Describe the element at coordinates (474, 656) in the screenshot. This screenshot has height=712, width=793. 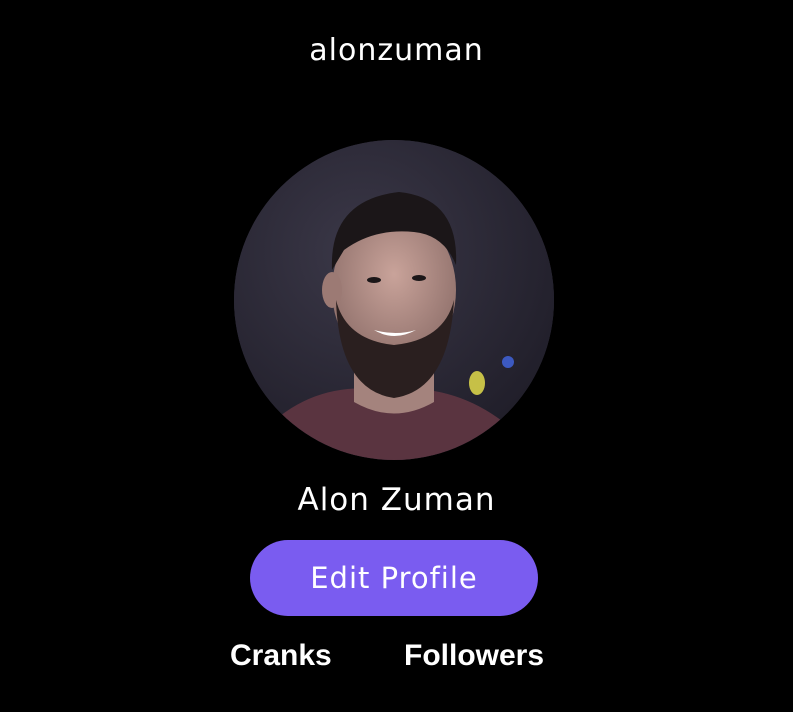
I see `followers-stat: Followers` at that location.